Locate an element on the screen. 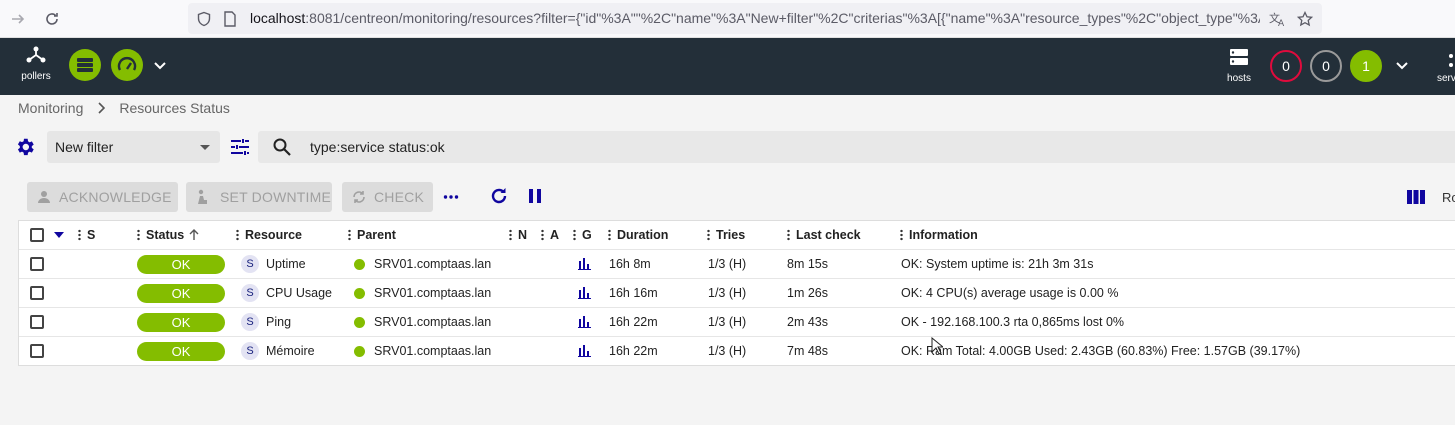 This screenshot has height=425, width=1455. server-icon is located at coordinates (1239, 57).